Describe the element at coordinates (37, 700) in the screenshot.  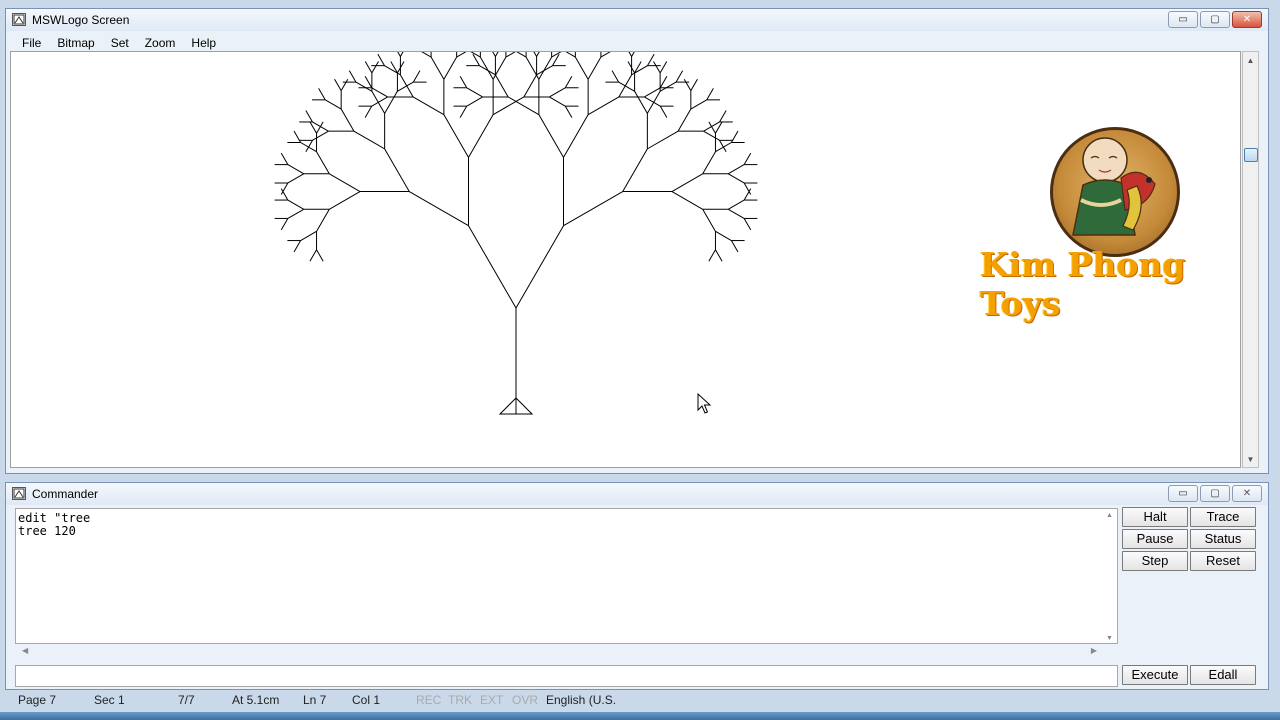
I see `status-page: Page 7` at that location.